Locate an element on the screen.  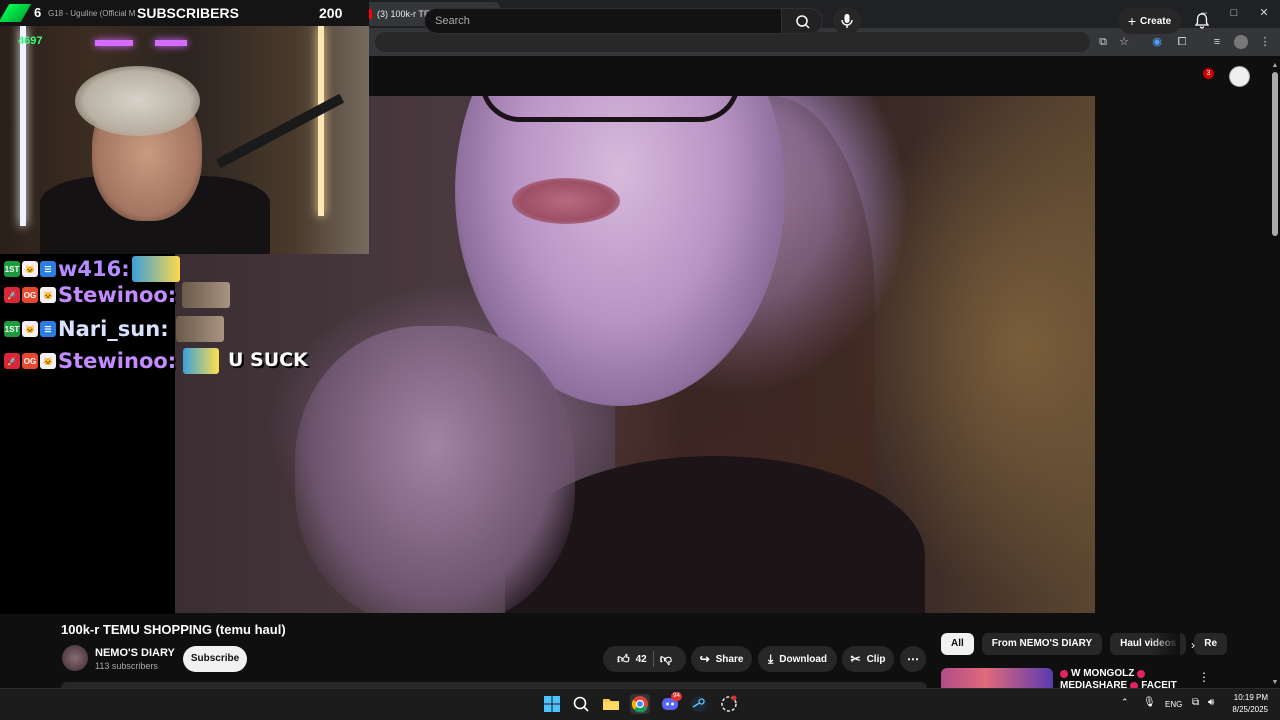
video-frame-glasses is located at coordinates (610, 109).